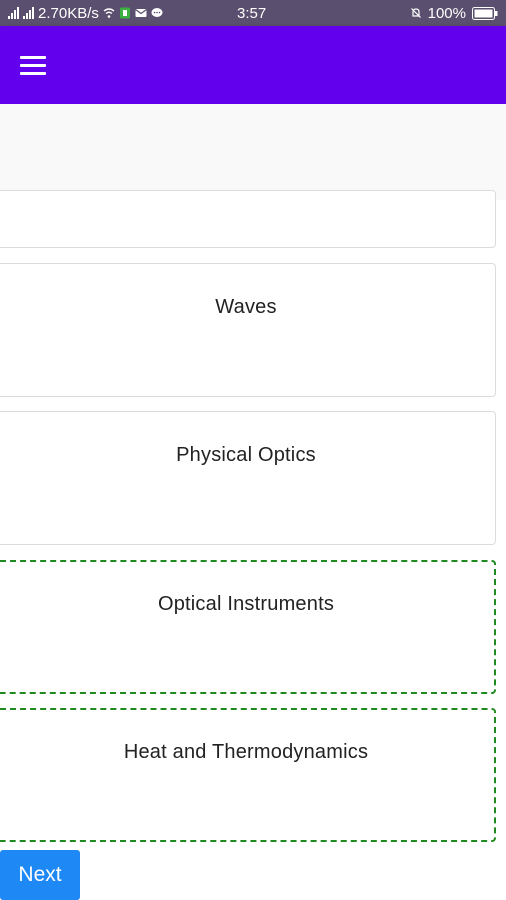  I want to click on status-time: 3:57, so click(252, 13).